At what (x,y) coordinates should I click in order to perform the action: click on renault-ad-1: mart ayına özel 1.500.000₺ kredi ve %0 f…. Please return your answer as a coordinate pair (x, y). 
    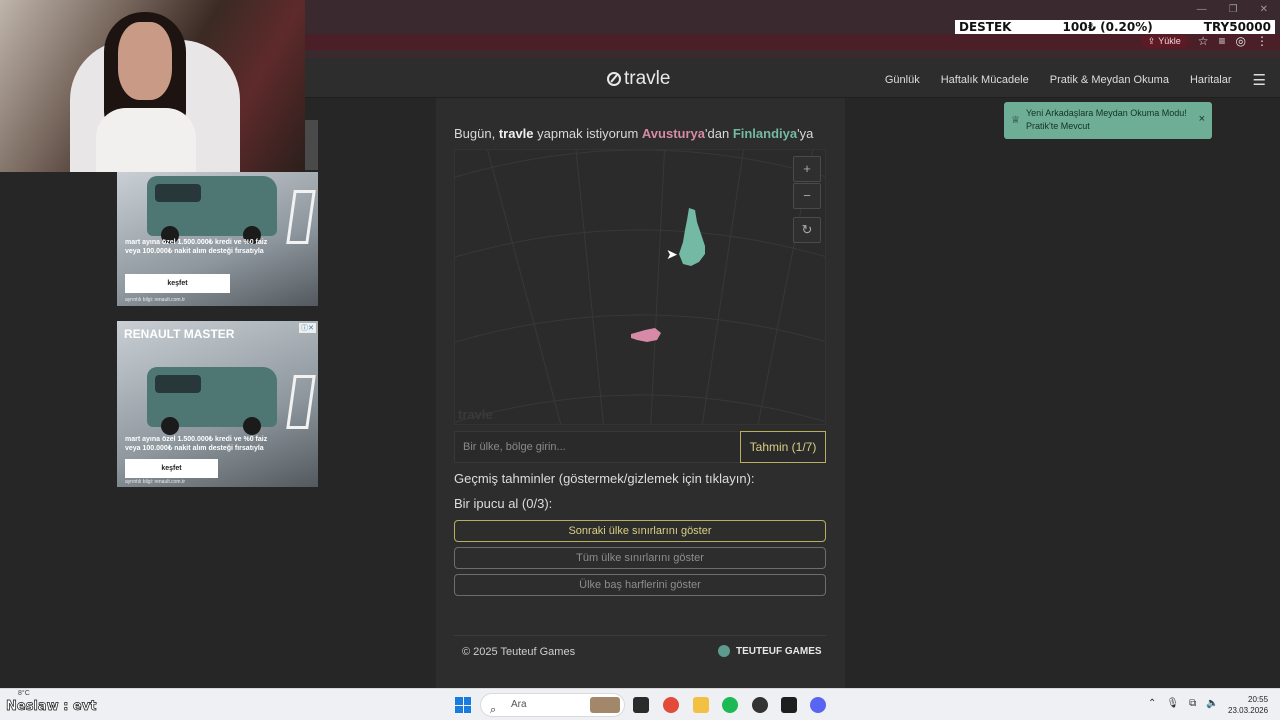
    Looking at the image, I should click on (217, 239).